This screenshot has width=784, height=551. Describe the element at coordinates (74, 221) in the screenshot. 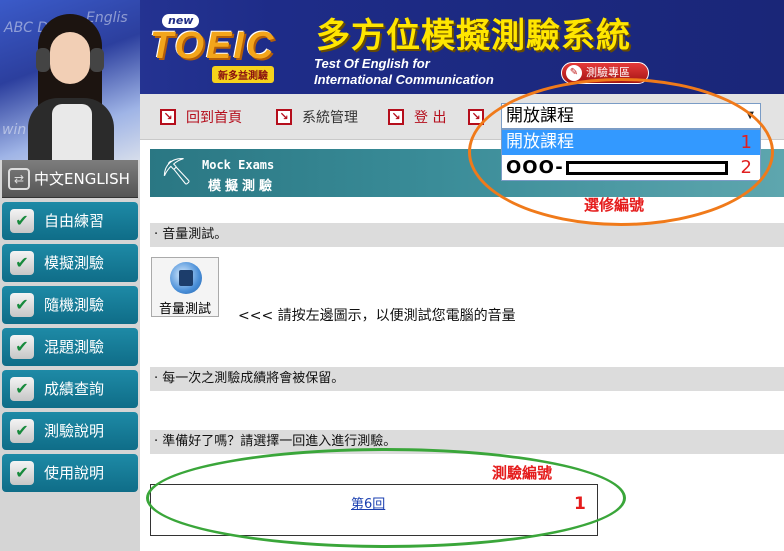

I see `sidebar-item-label: 自由練習` at that location.